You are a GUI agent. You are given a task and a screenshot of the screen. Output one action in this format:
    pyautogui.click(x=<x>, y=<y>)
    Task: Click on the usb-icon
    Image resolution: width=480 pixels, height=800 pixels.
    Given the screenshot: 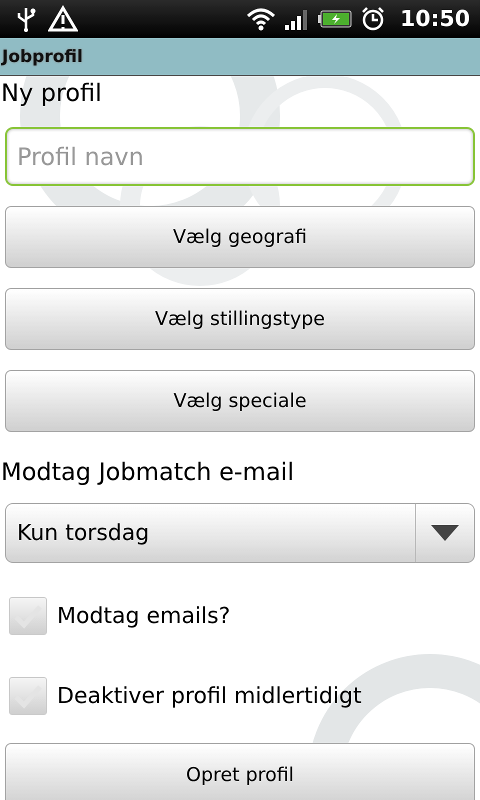 What is the action you would take?
    pyautogui.click(x=26, y=19)
    